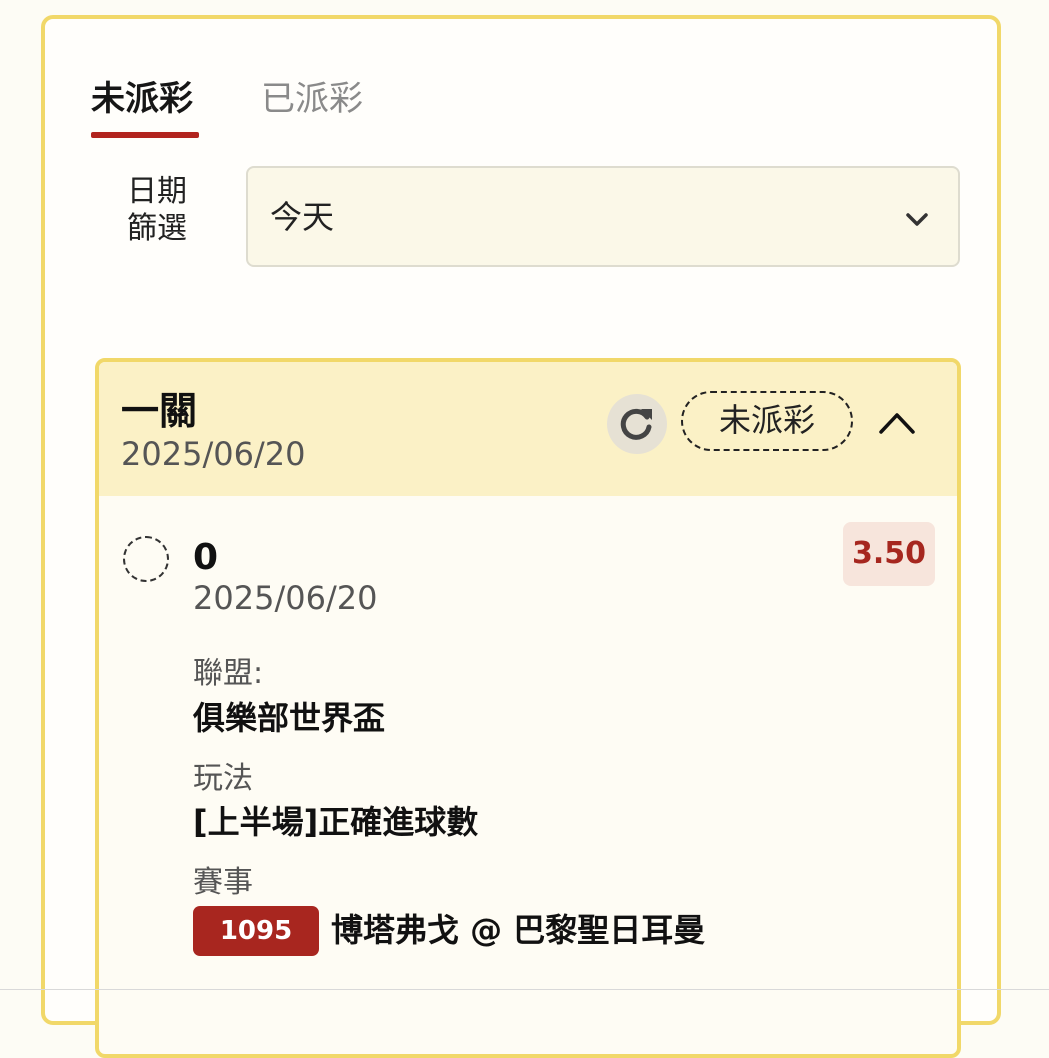 The width and height of the screenshot is (1049, 1058). Describe the element at coordinates (256, 931) in the screenshot. I see `match-id-badge: 1095` at that location.